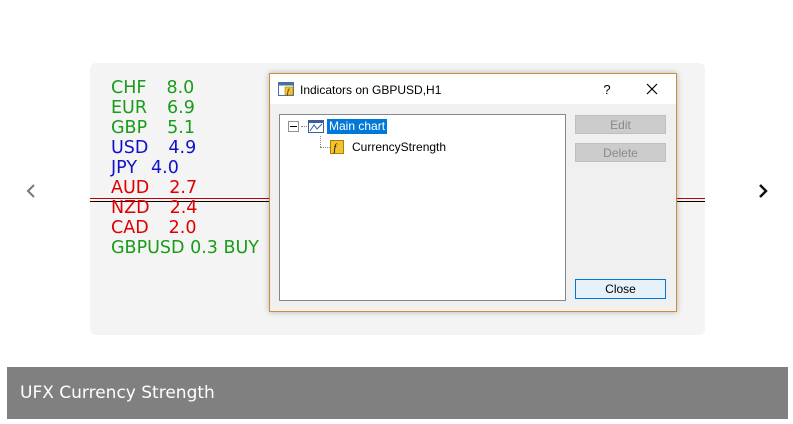 Image resolution: width=793 pixels, height=424 pixels. What do you see at coordinates (371, 90) in the screenshot?
I see `dialog-title: Indicators on GBPUSD,H1` at bounding box center [371, 90].